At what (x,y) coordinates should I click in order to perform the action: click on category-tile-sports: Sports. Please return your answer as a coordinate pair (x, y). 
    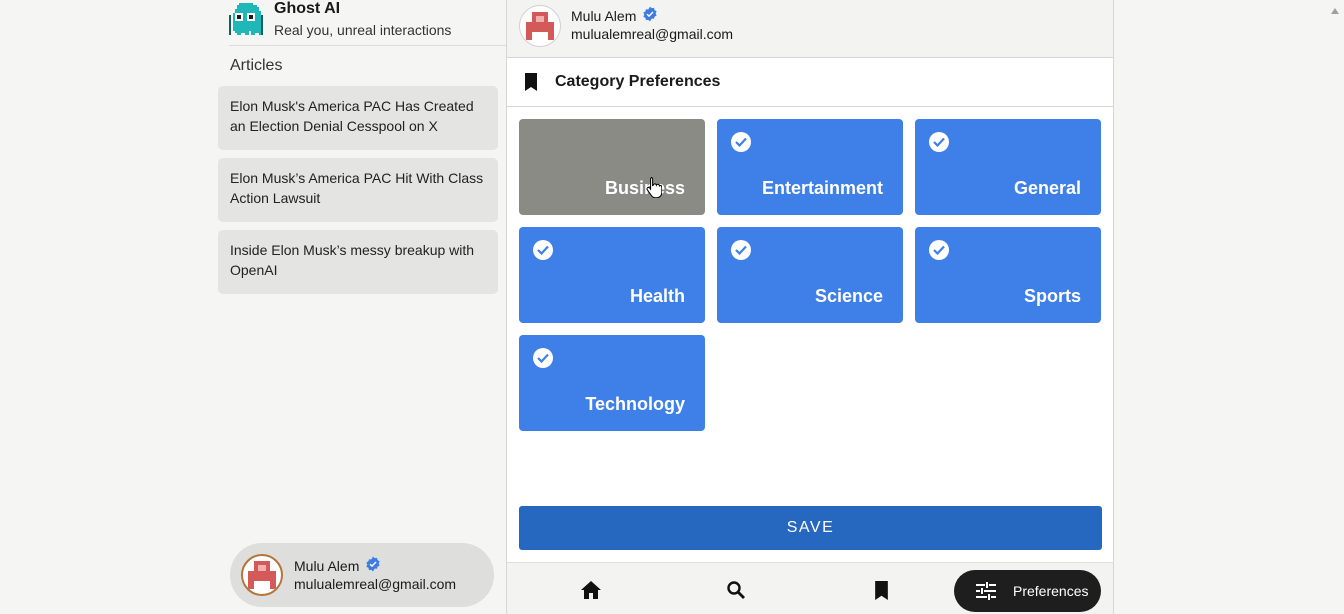
    Looking at the image, I should click on (1008, 275).